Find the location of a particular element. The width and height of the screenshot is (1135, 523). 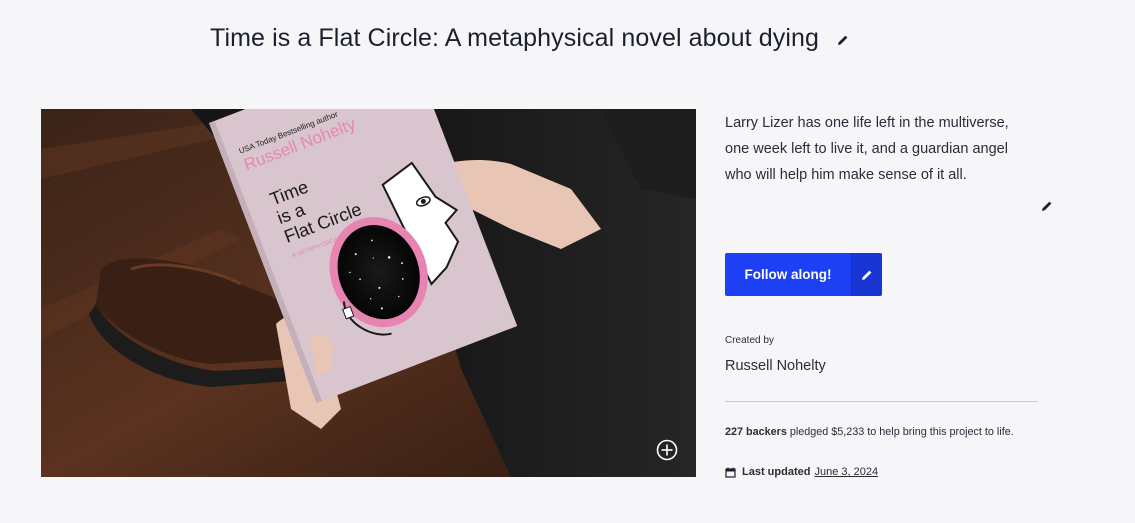

created-by-label: Created by is located at coordinates (749, 340).